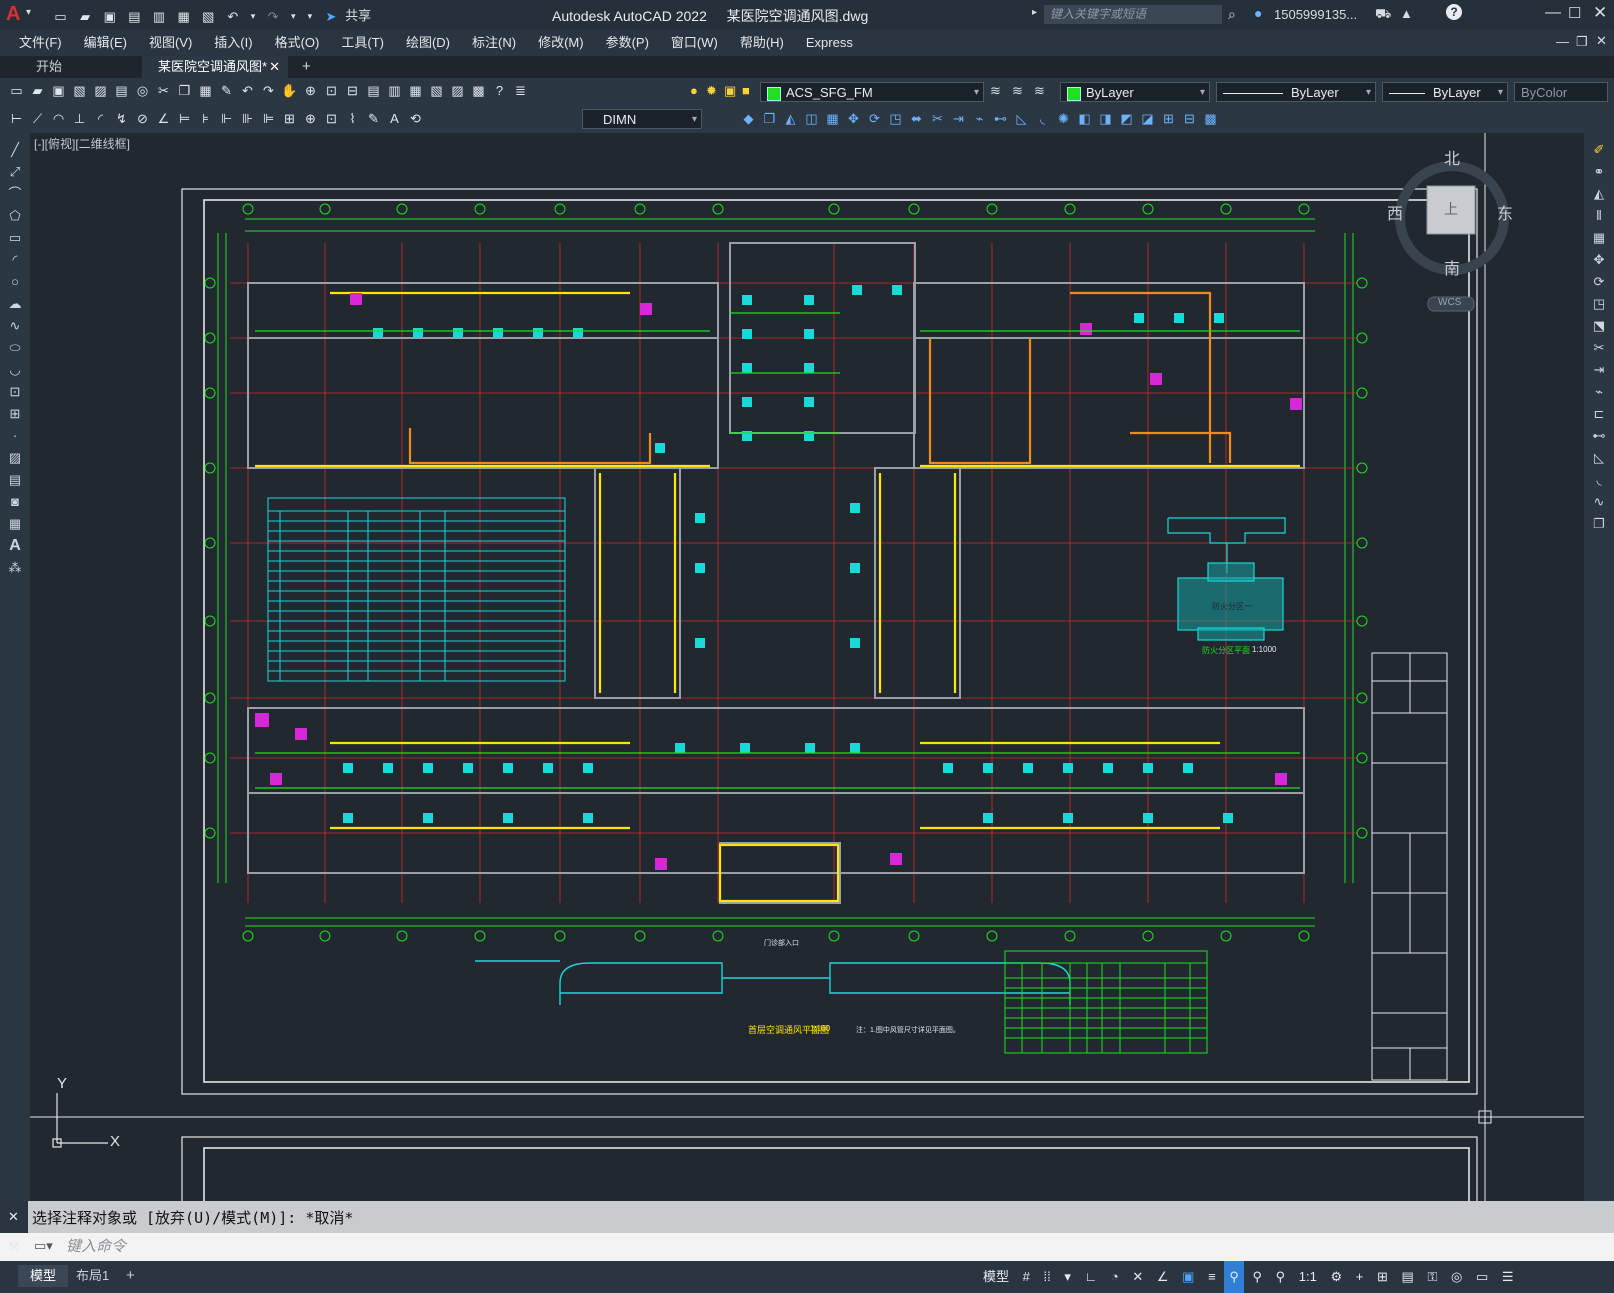 This screenshot has height=1293, width=1614. Describe the element at coordinates (1505, 212) in the screenshot. I see `view-cube-east-label: 东` at that location.